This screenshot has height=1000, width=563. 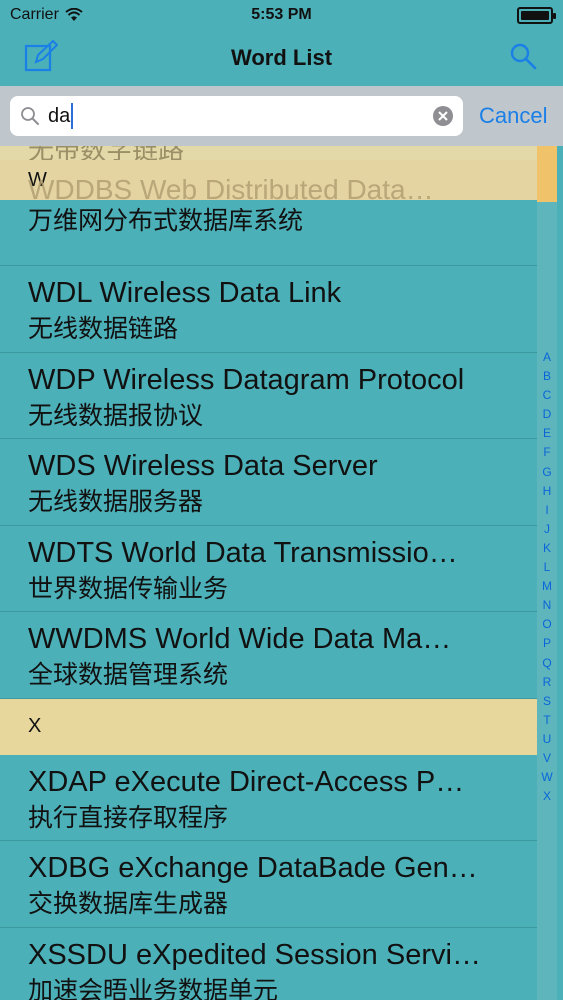 What do you see at coordinates (268, 655) in the screenshot?
I see `list-item: WWDMS World Wide Data Ma… 全球数据管理系统` at bounding box center [268, 655].